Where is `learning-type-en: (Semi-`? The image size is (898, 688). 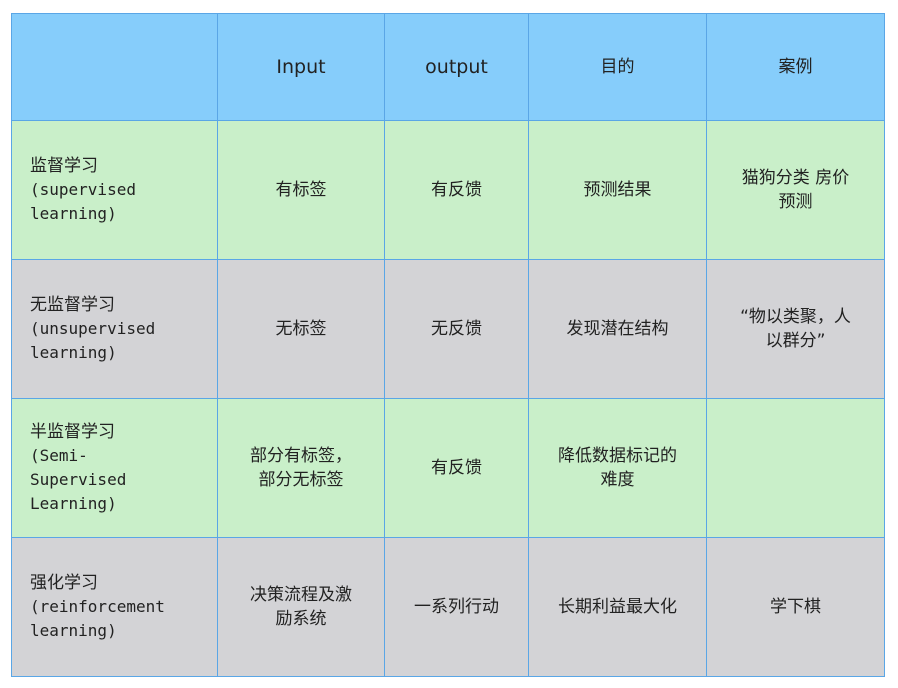
learning-type-en: (Semi- is located at coordinates (59, 455).